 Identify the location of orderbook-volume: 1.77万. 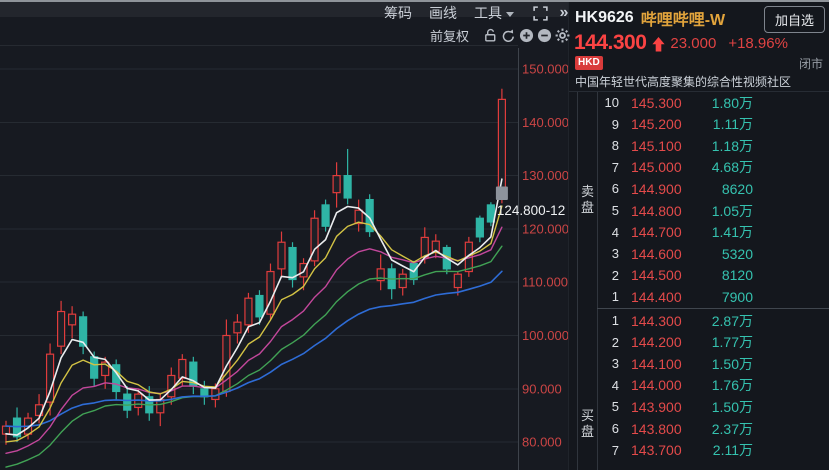
(732, 342).